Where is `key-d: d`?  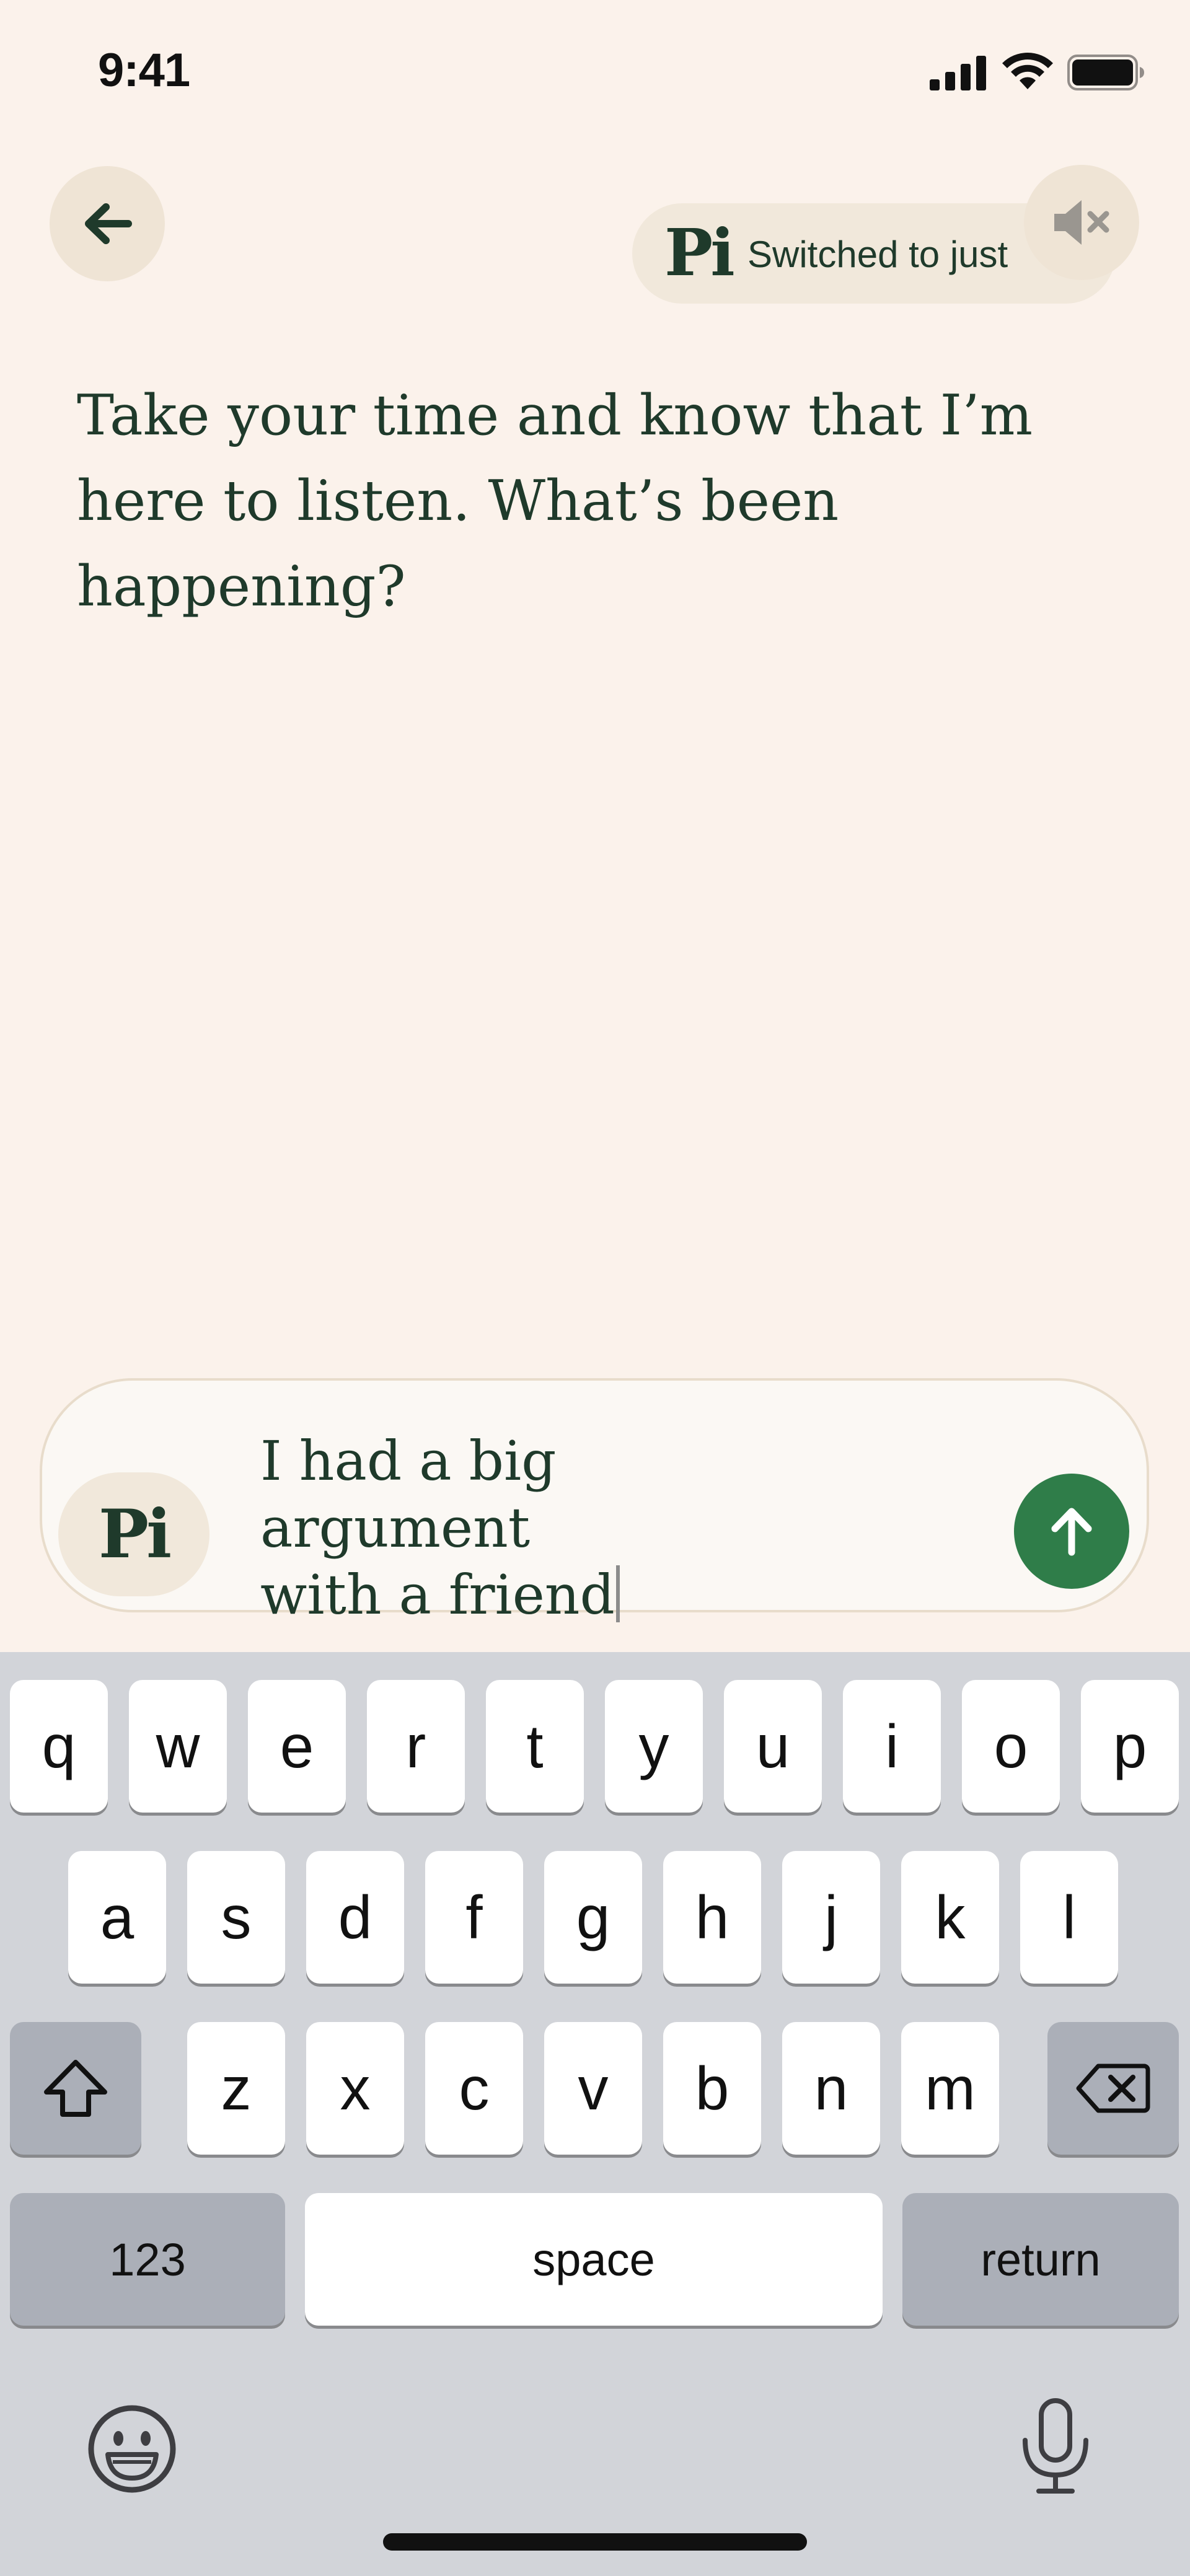
key-d: d is located at coordinates (355, 1918).